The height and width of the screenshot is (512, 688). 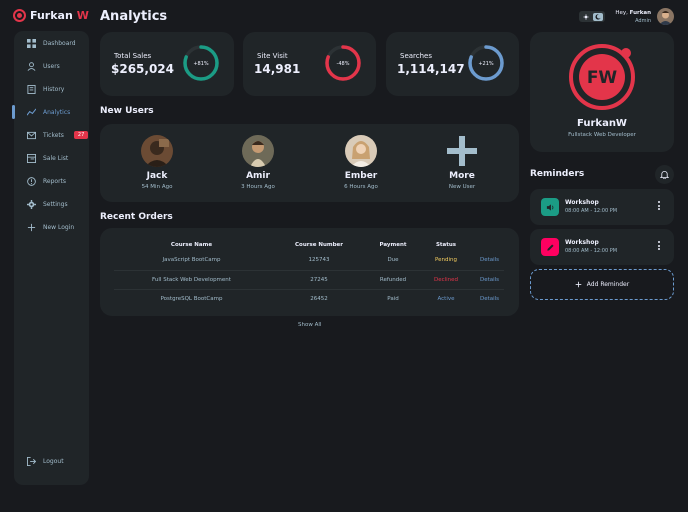 I want to click on percent-label: +81%, so click(x=201, y=64).